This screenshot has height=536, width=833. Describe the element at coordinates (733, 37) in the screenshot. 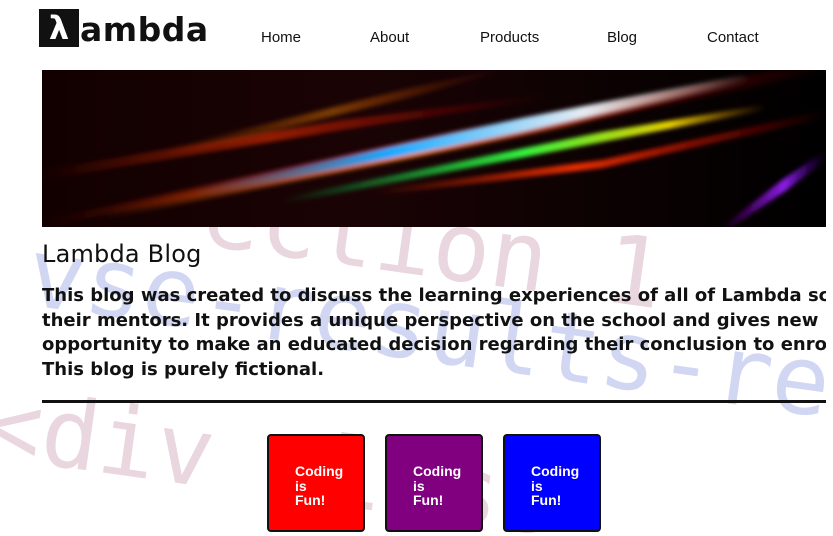

I see `nav-contact-link: Contact` at that location.